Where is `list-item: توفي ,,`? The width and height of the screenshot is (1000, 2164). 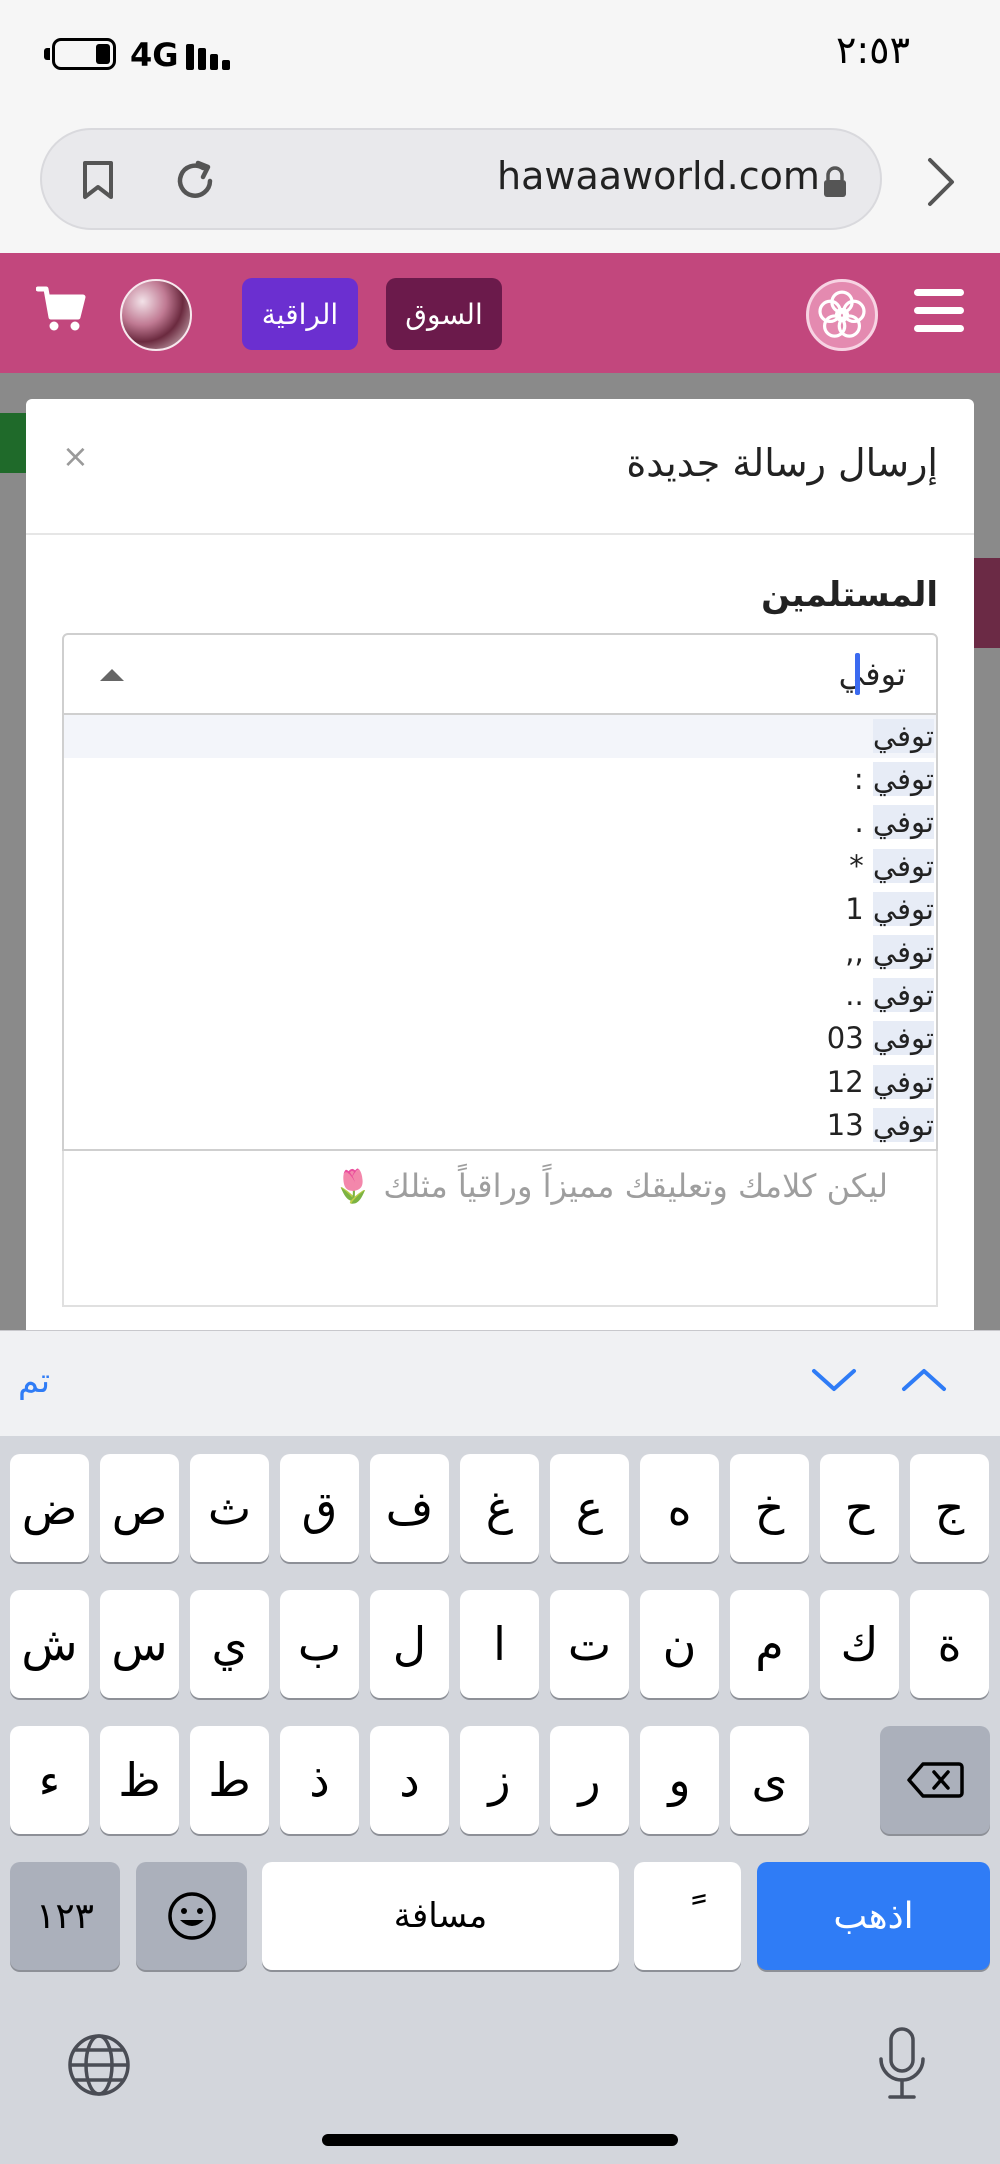
list-item: توفي ,, is located at coordinates (500, 952).